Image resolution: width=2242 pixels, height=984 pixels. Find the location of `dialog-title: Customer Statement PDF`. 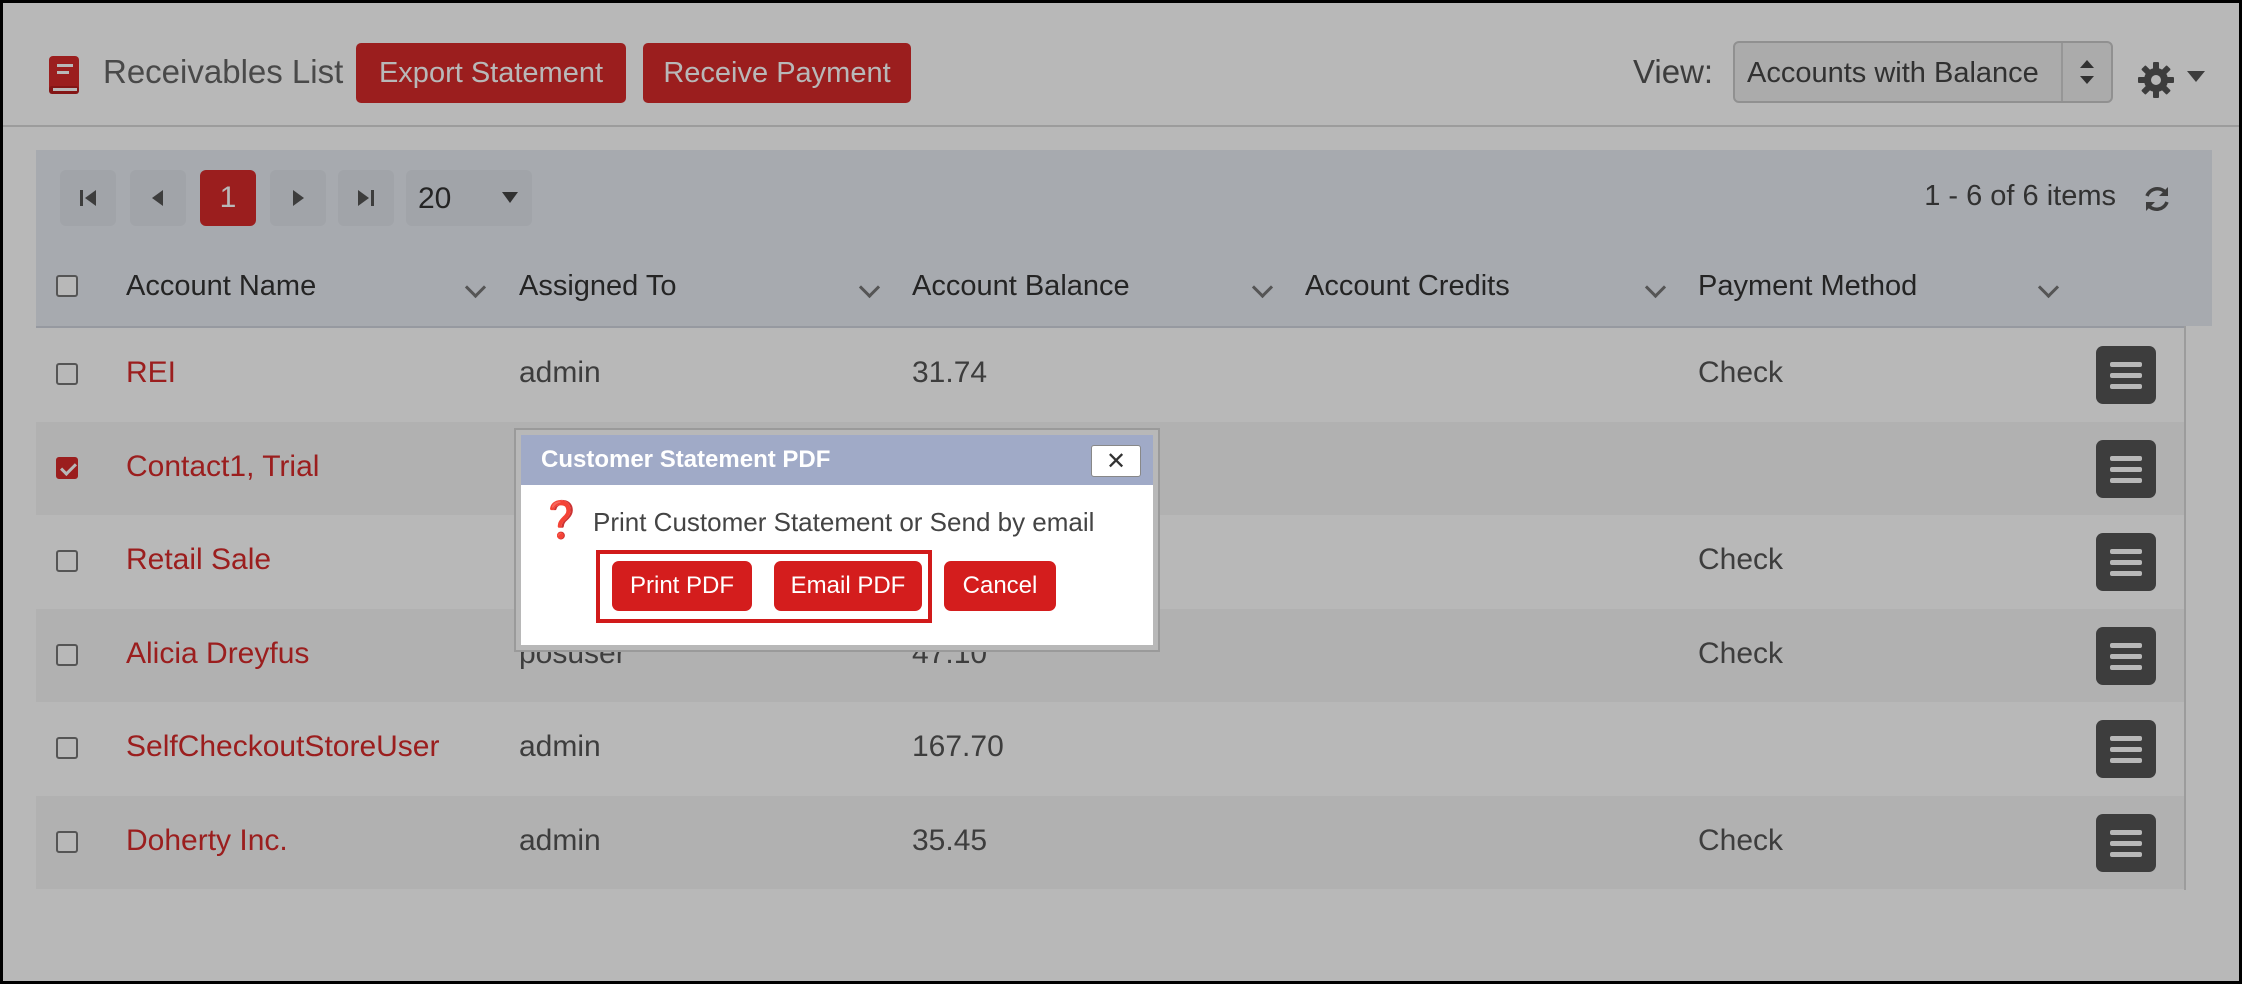

dialog-title: Customer Statement PDF is located at coordinates (686, 459).